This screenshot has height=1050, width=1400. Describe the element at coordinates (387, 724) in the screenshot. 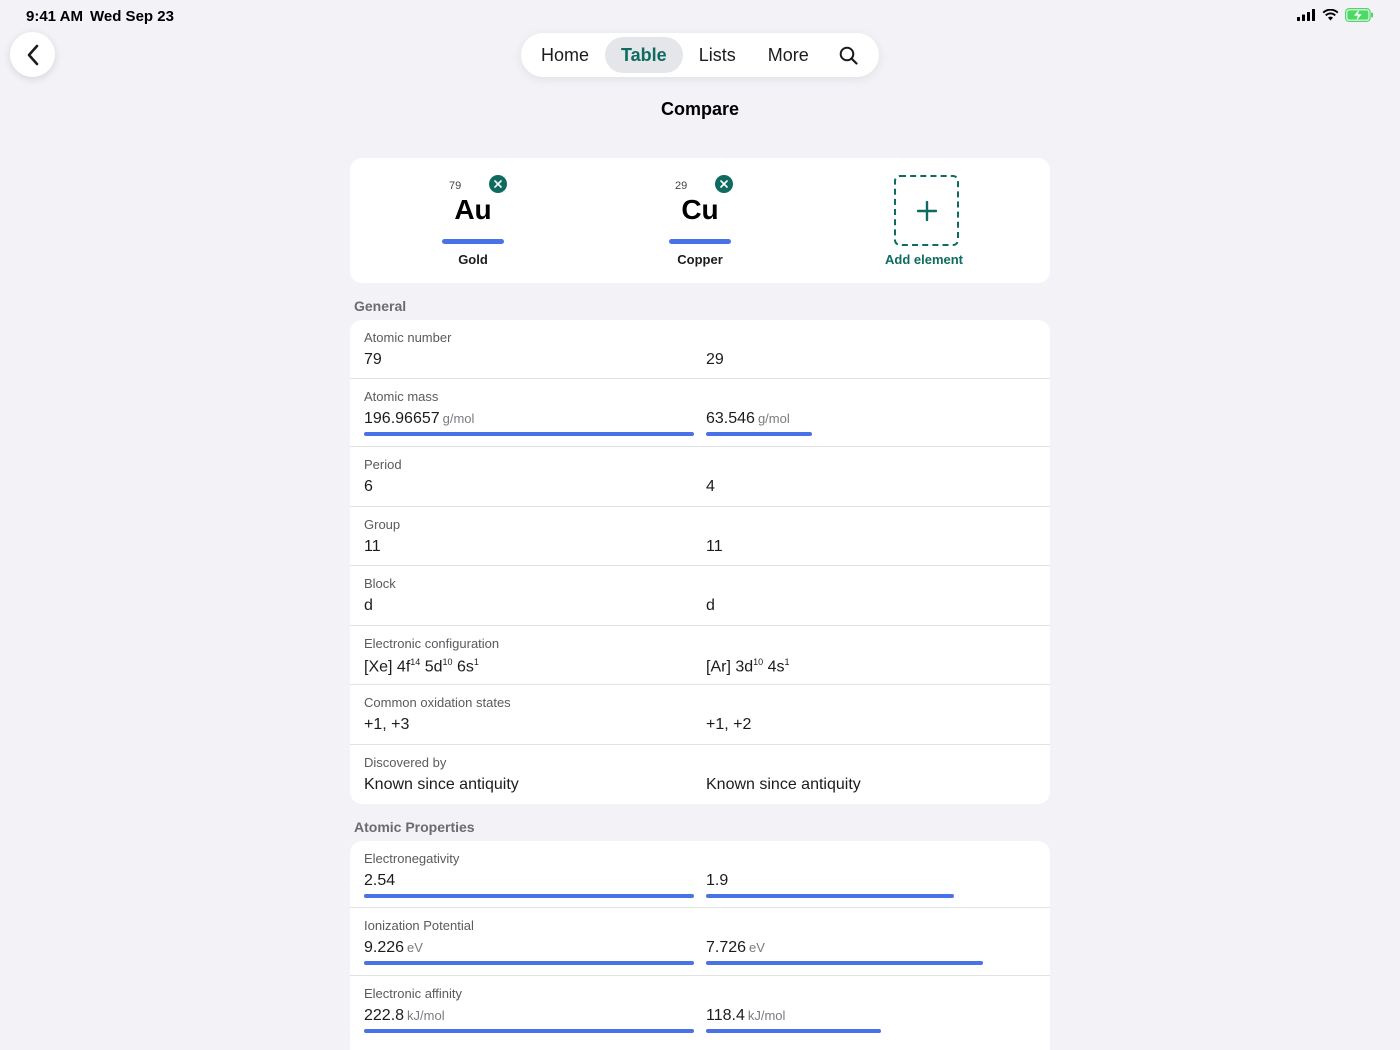

I see `property-value-first: +1, +3` at that location.